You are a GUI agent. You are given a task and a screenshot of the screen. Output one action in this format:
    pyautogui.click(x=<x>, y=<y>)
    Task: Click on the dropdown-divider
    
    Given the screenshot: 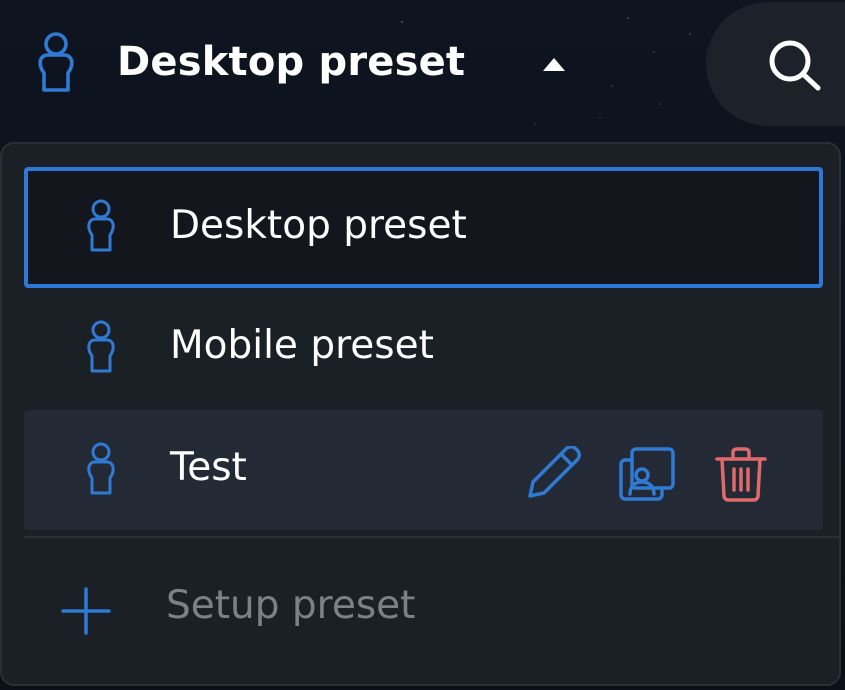 What is the action you would take?
    pyautogui.click(x=432, y=537)
    